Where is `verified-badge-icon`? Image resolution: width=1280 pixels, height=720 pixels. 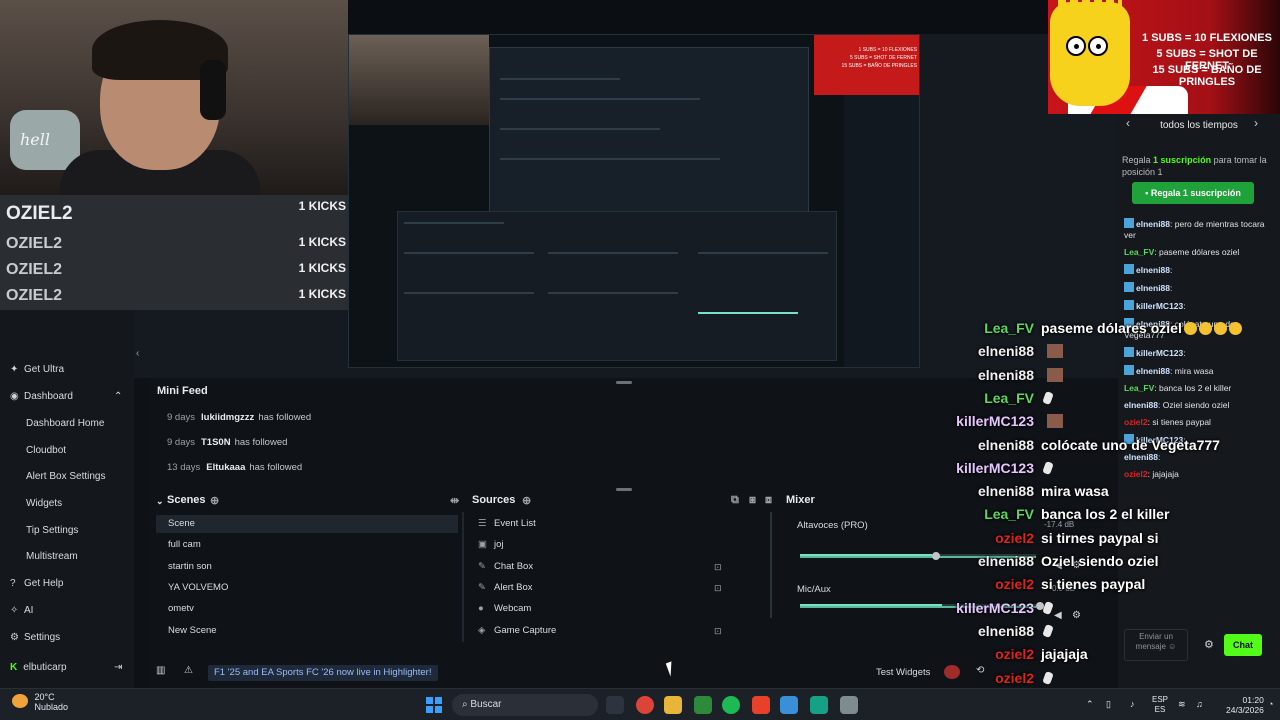 verified-badge-icon is located at coordinates (1129, 223).